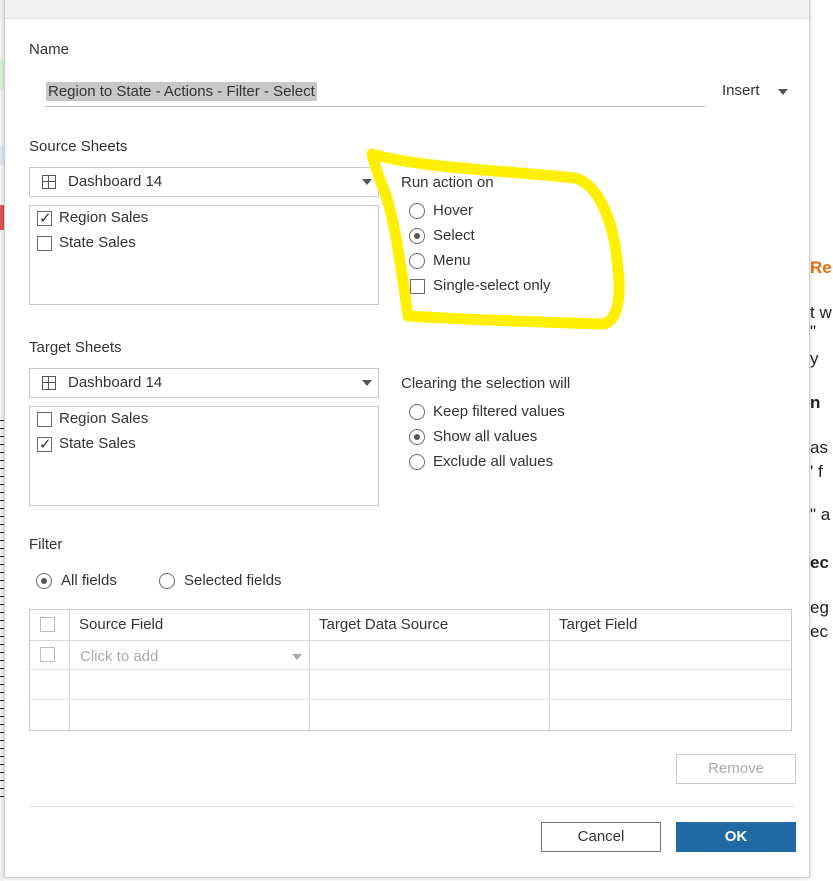 Image resolution: width=833 pixels, height=881 pixels. What do you see at coordinates (453, 210) in the screenshot?
I see `run-hover-label: Hover` at bounding box center [453, 210].